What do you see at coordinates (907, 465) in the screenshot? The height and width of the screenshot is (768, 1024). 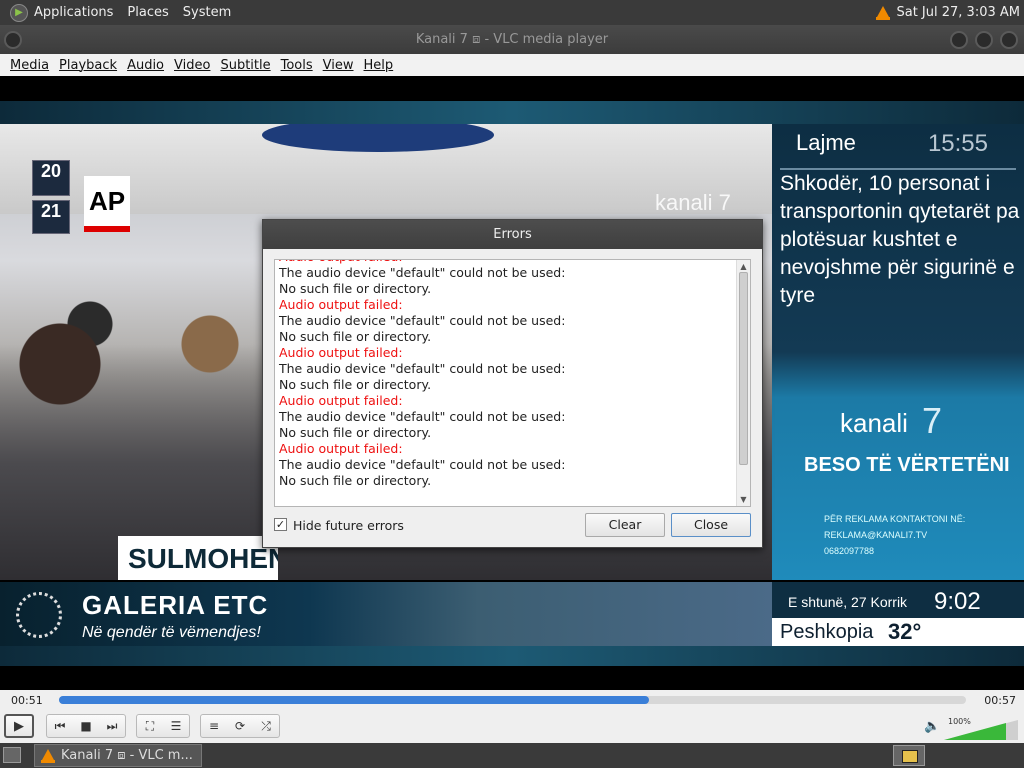 I see `side-slogan: BESO TË VËRTETËNI` at bounding box center [907, 465].